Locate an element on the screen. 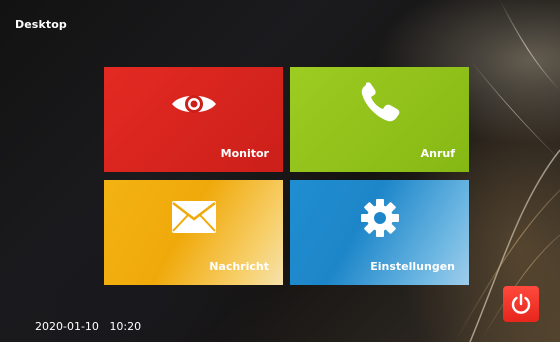 This screenshot has width=560, height=342. settings-tile: Einstellungen is located at coordinates (379, 232).